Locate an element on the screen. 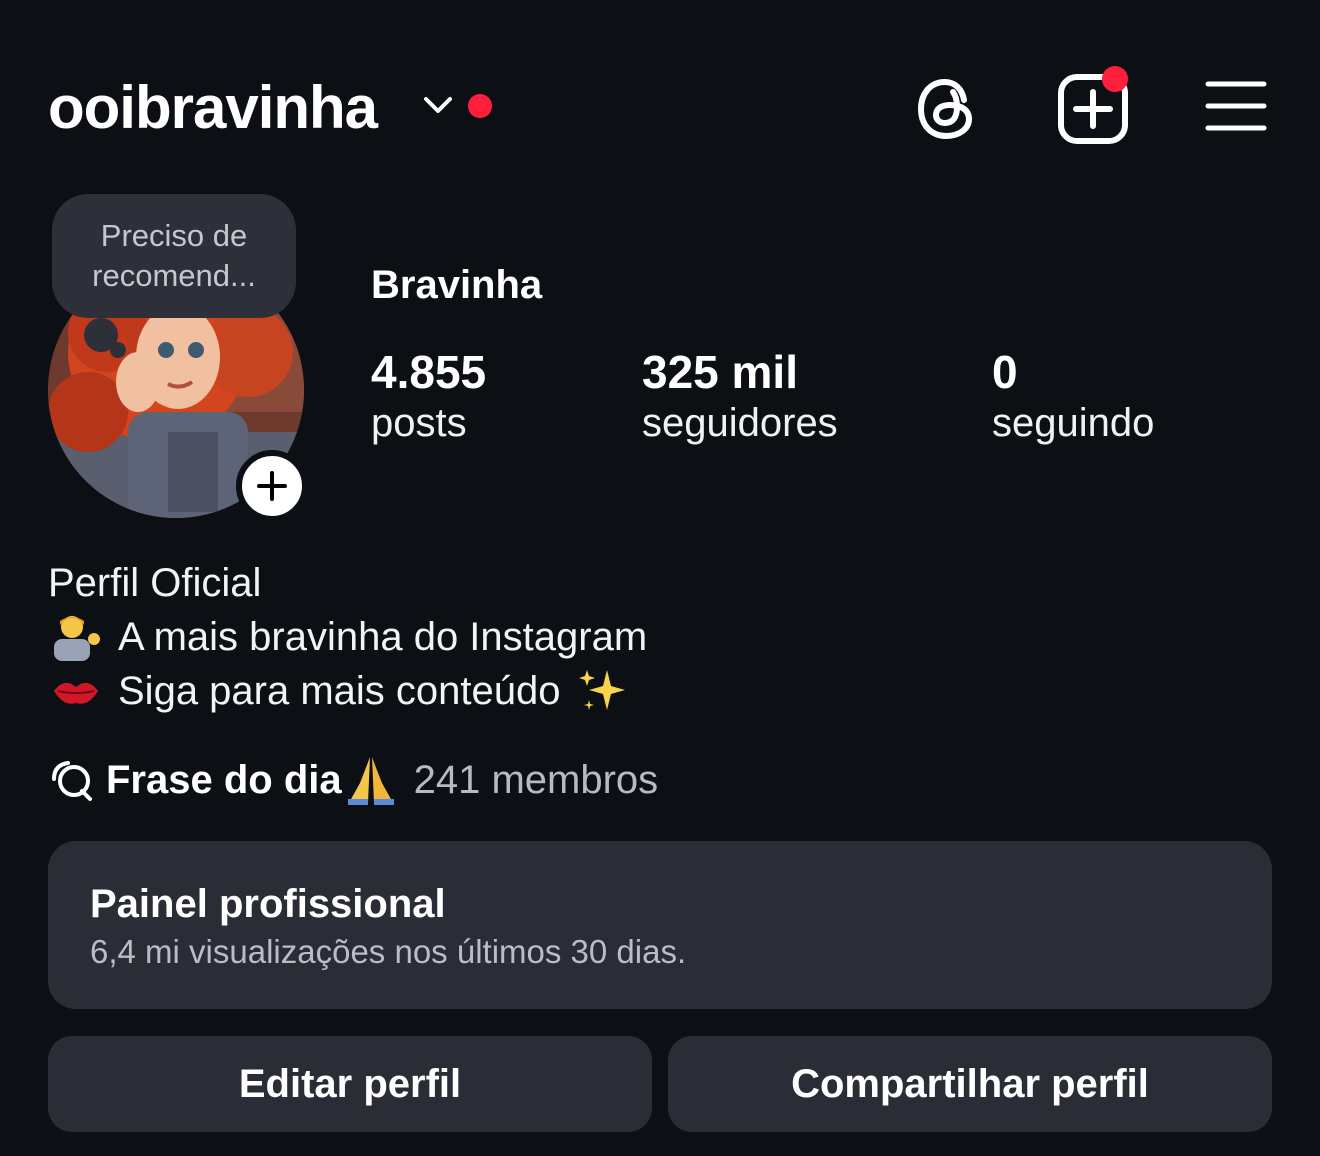  sparkles-emoji is located at coordinates (601, 690).